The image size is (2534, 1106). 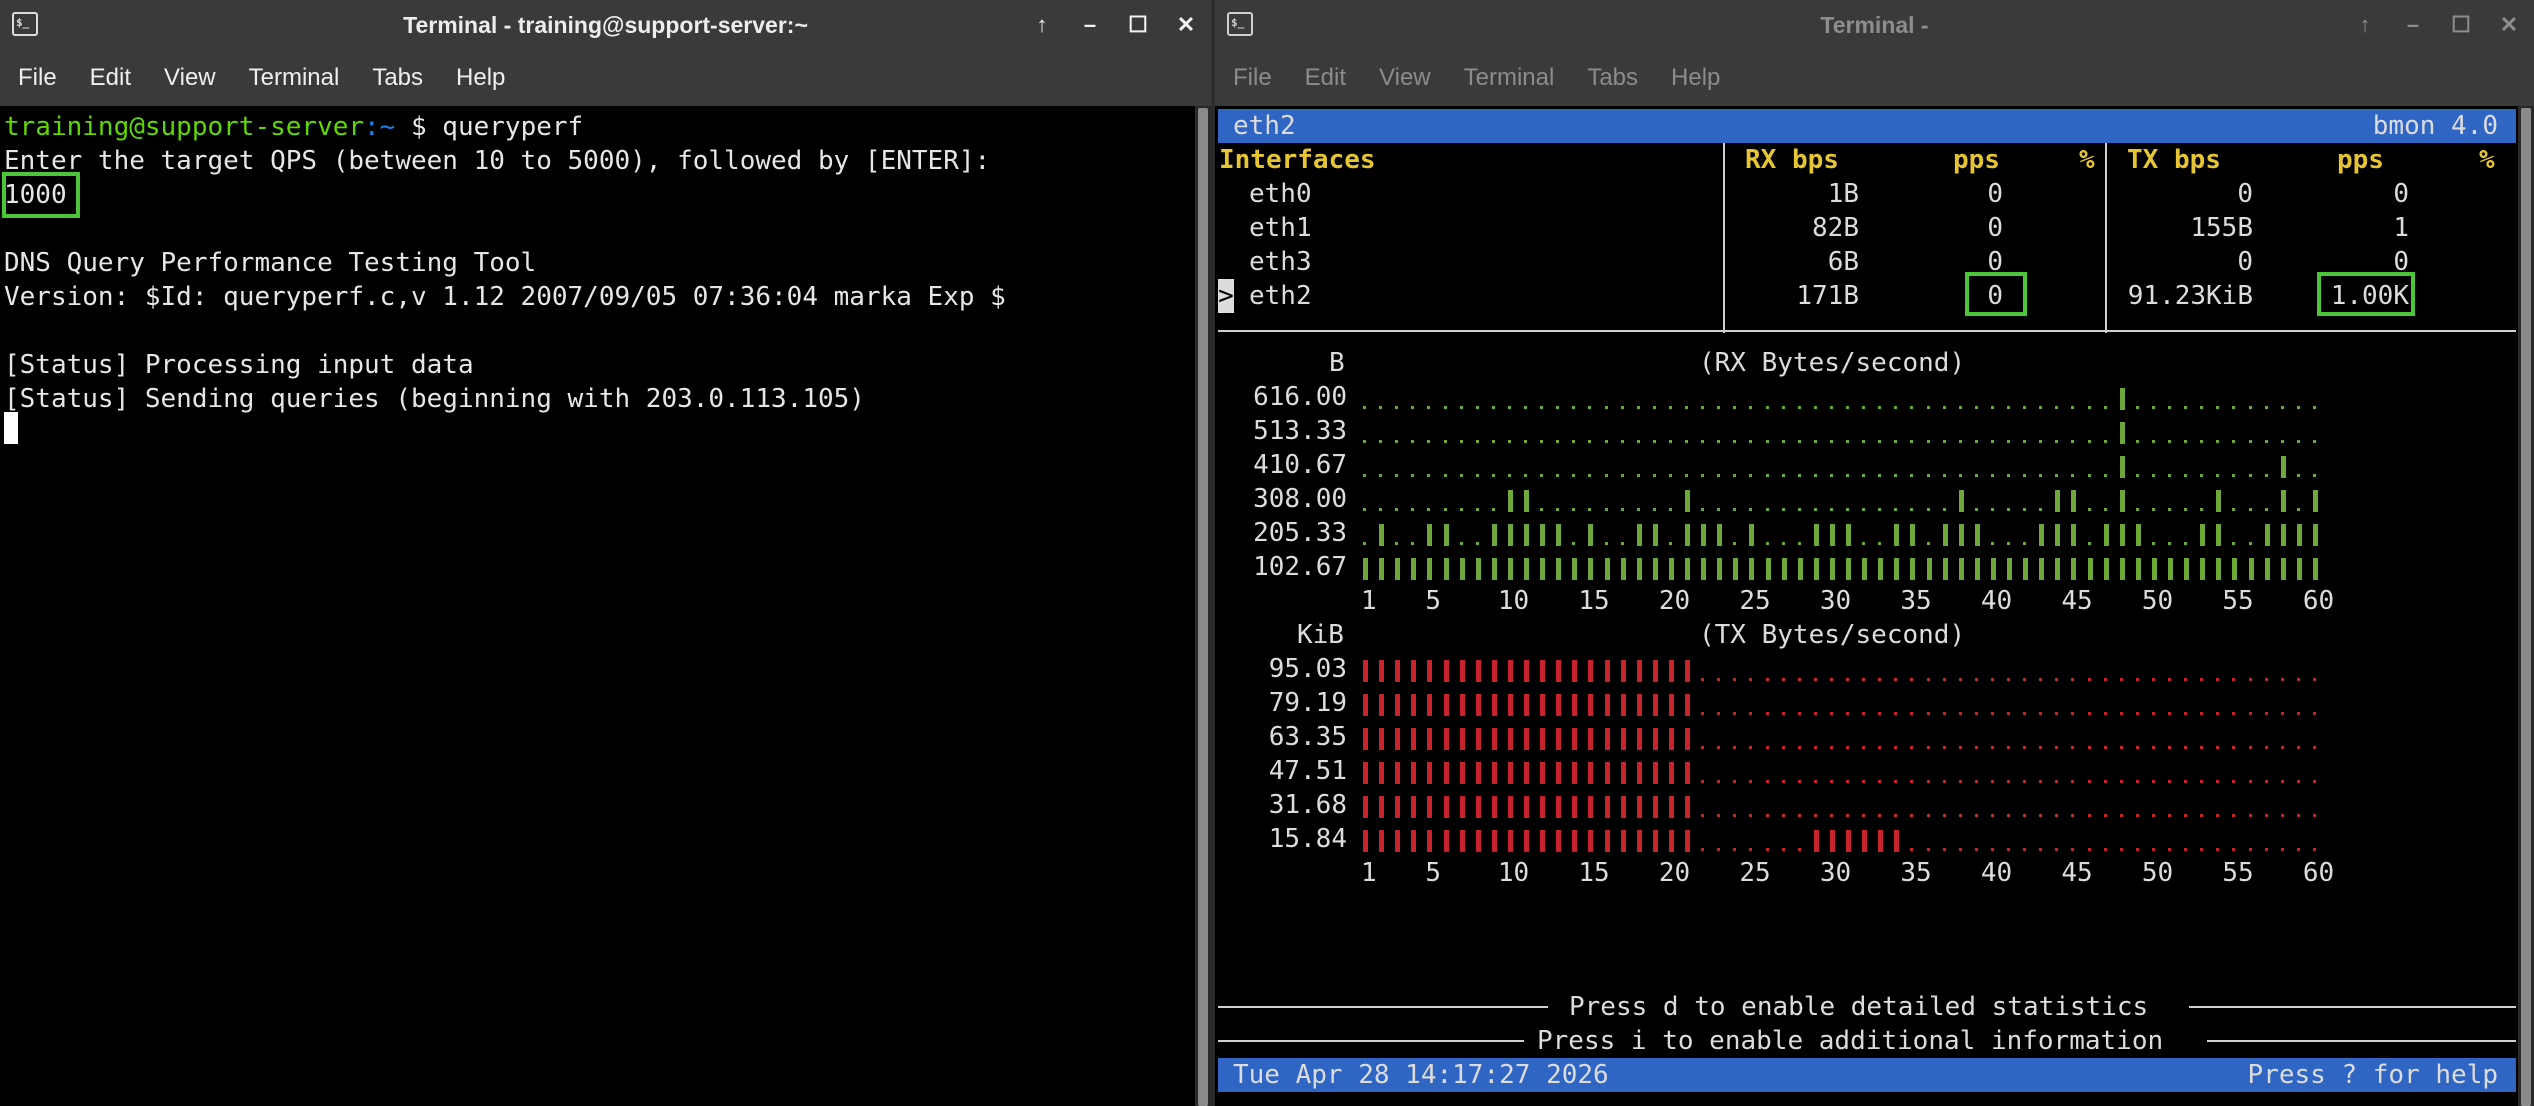 What do you see at coordinates (1859, 1007) in the screenshot?
I see `footer-detailed-hint: Press d to enable detailed statistics` at bounding box center [1859, 1007].